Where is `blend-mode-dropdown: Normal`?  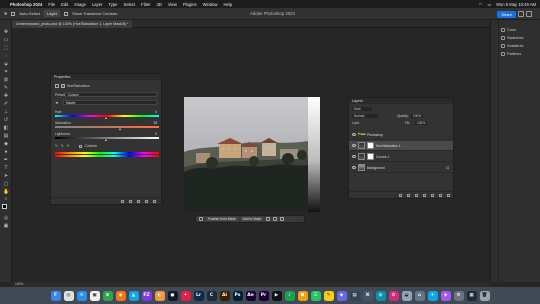
blend-mode-dropdown: Normal is located at coordinates (365, 116).